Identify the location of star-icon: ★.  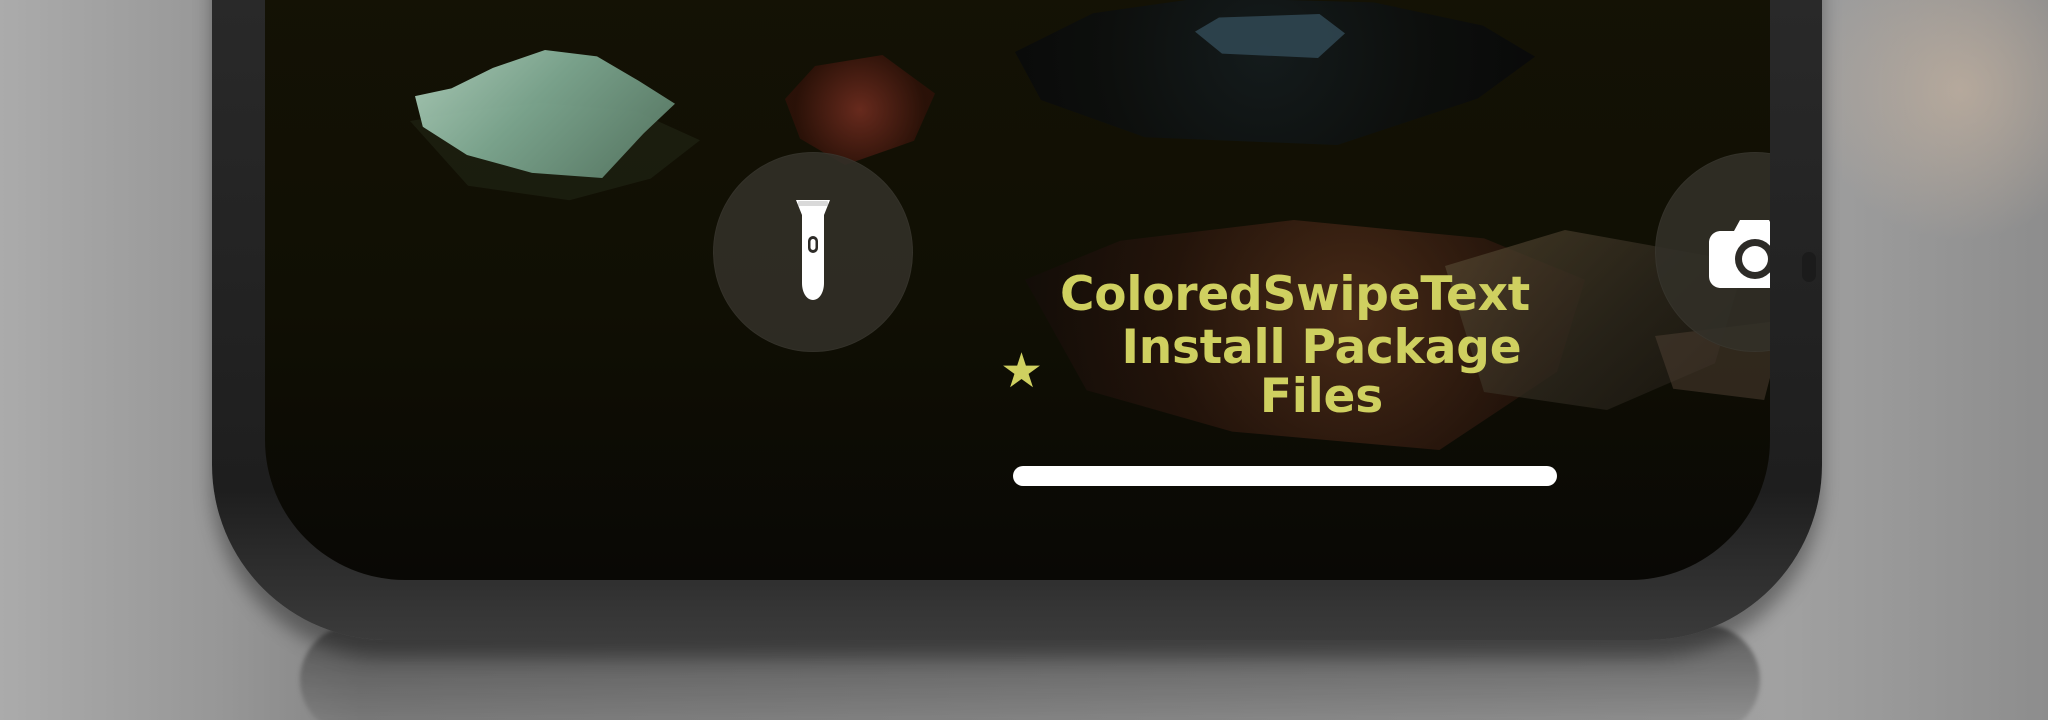
(1021, 370).